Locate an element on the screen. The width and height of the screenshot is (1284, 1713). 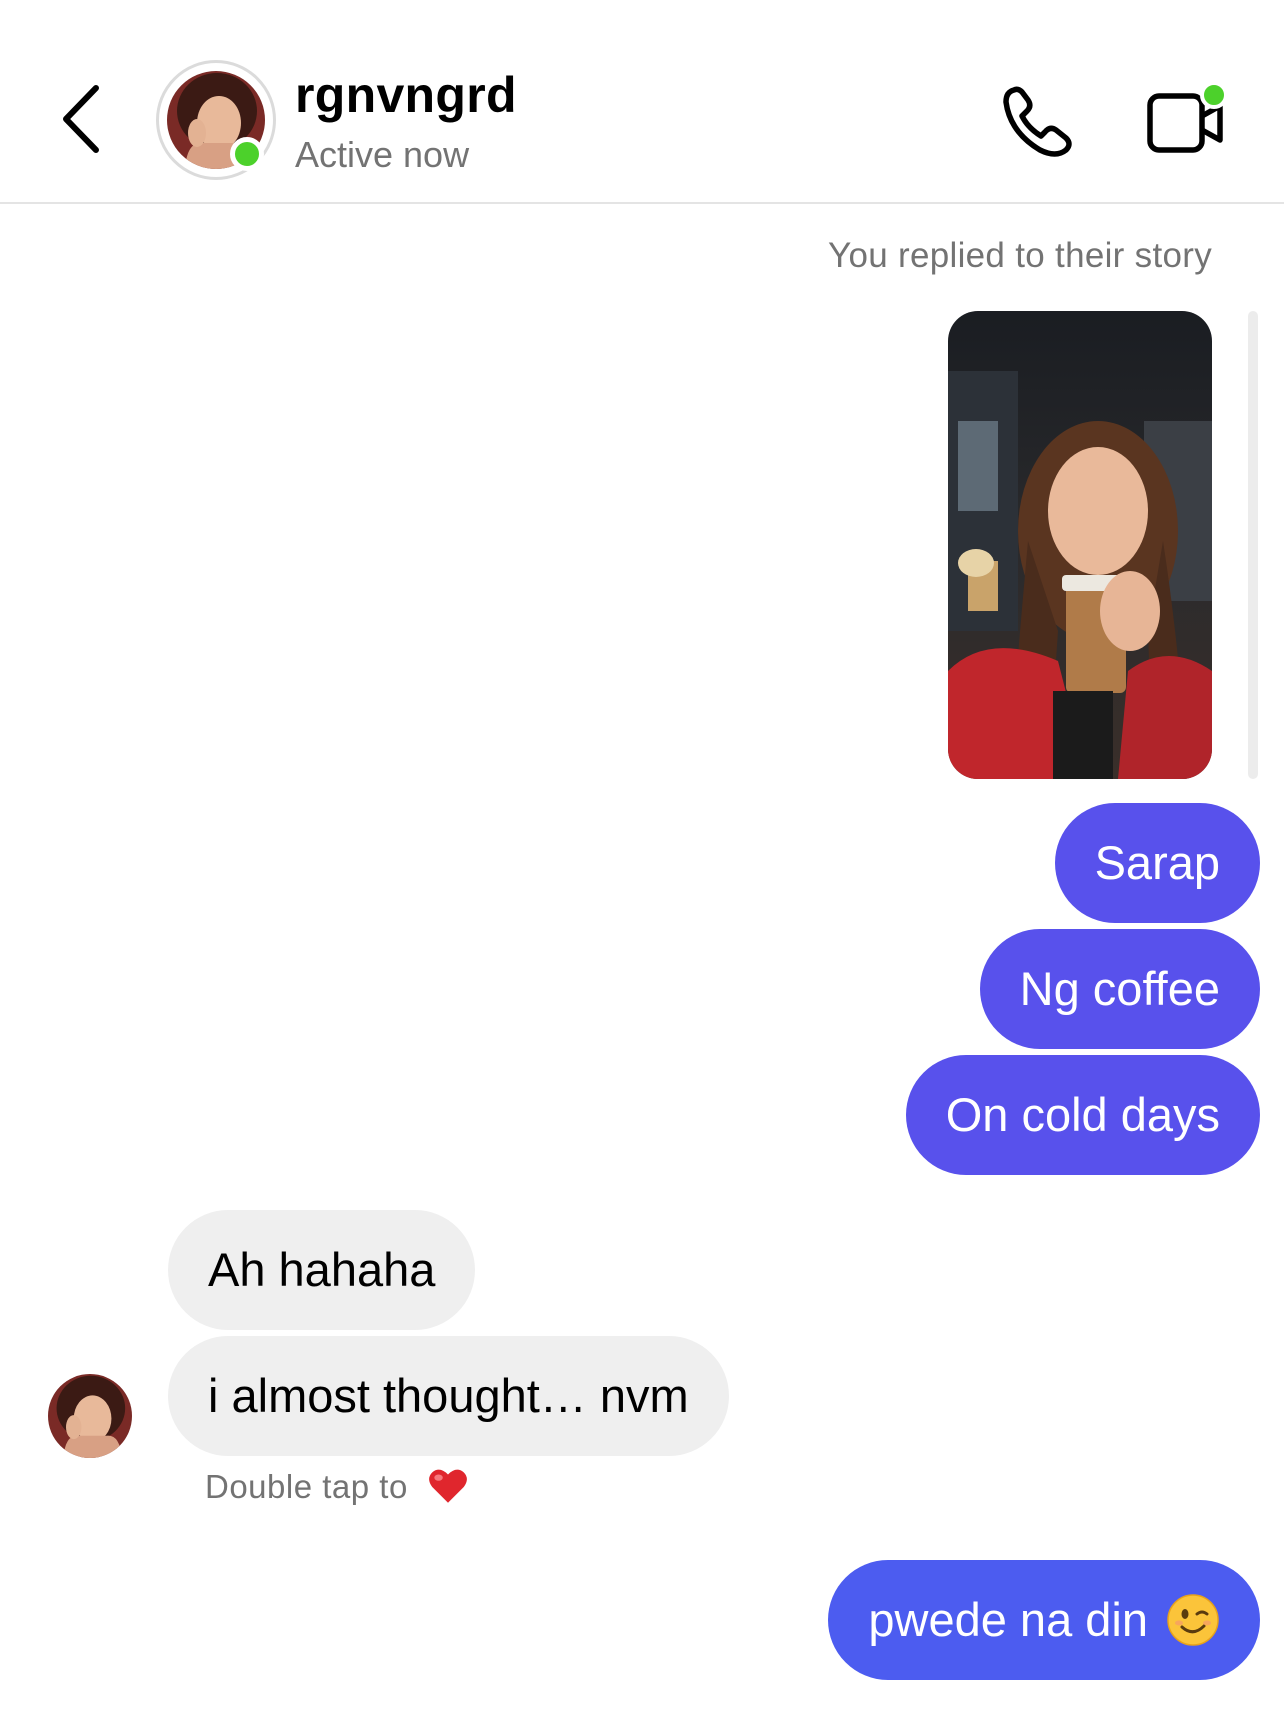
story-thumbnail is located at coordinates (1080, 545).